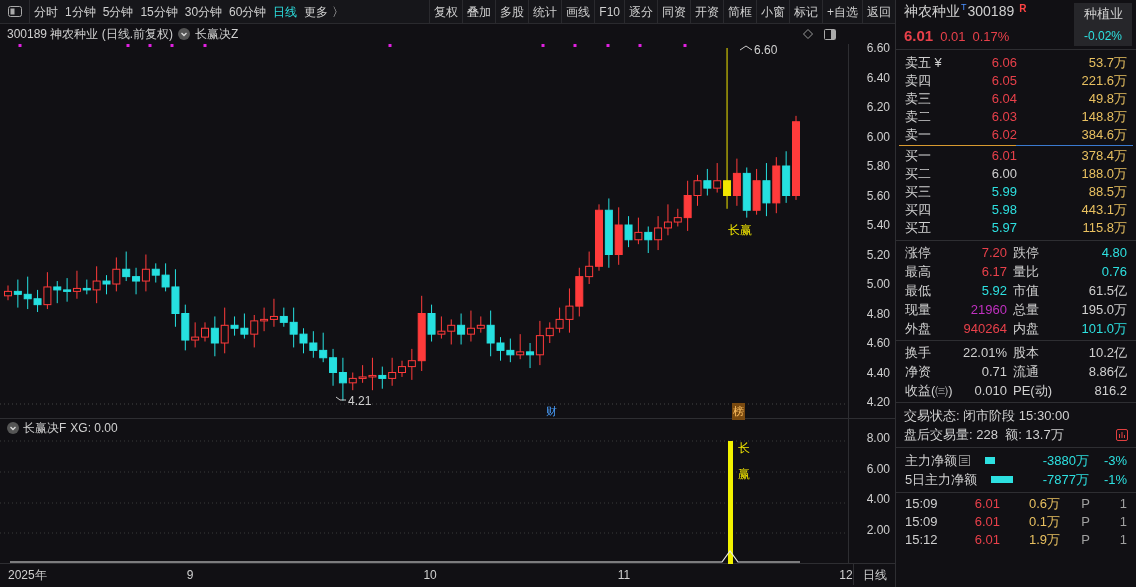  What do you see at coordinates (994, 271) in the screenshot?
I see `stat-value: 6.17` at bounding box center [994, 271].